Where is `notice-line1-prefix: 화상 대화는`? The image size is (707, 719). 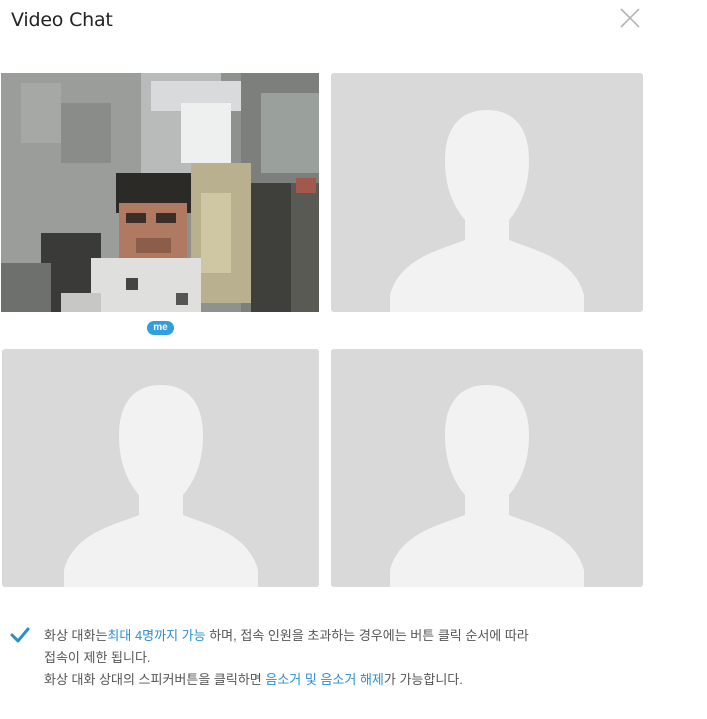
notice-line1-prefix: 화상 대화는 is located at coordinates (76, 635).